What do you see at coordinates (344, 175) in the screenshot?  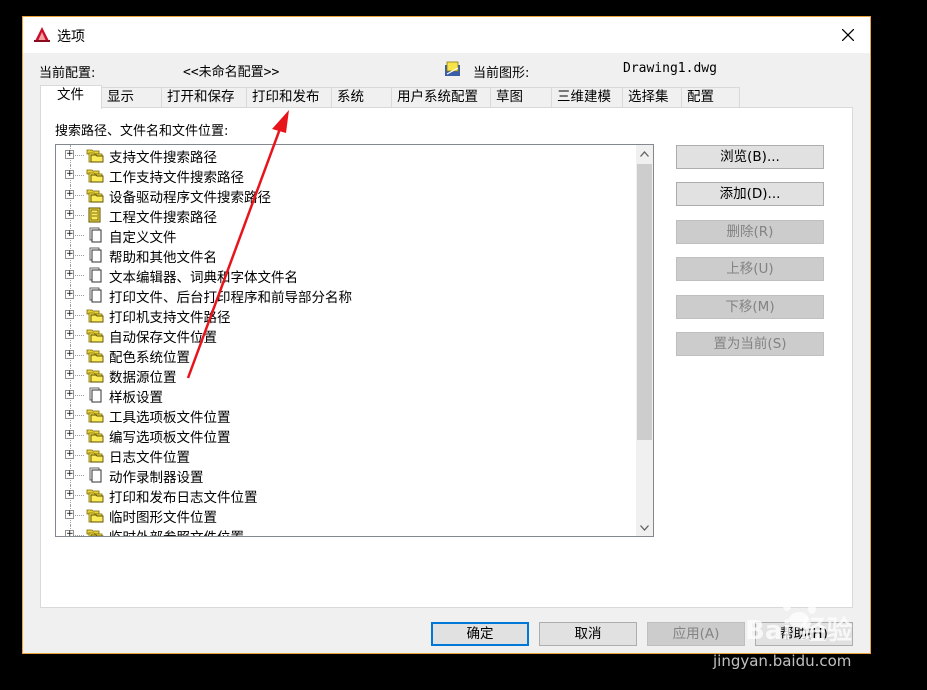 I see `tree-item: + 工作支持文件搜索路径` at bounding box center [344, 175].